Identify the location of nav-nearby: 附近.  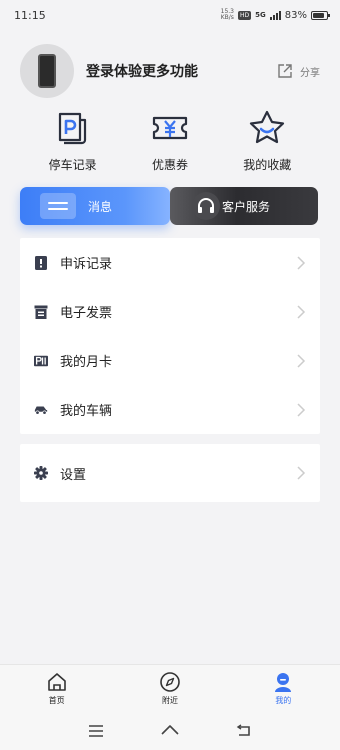
(170, 688).